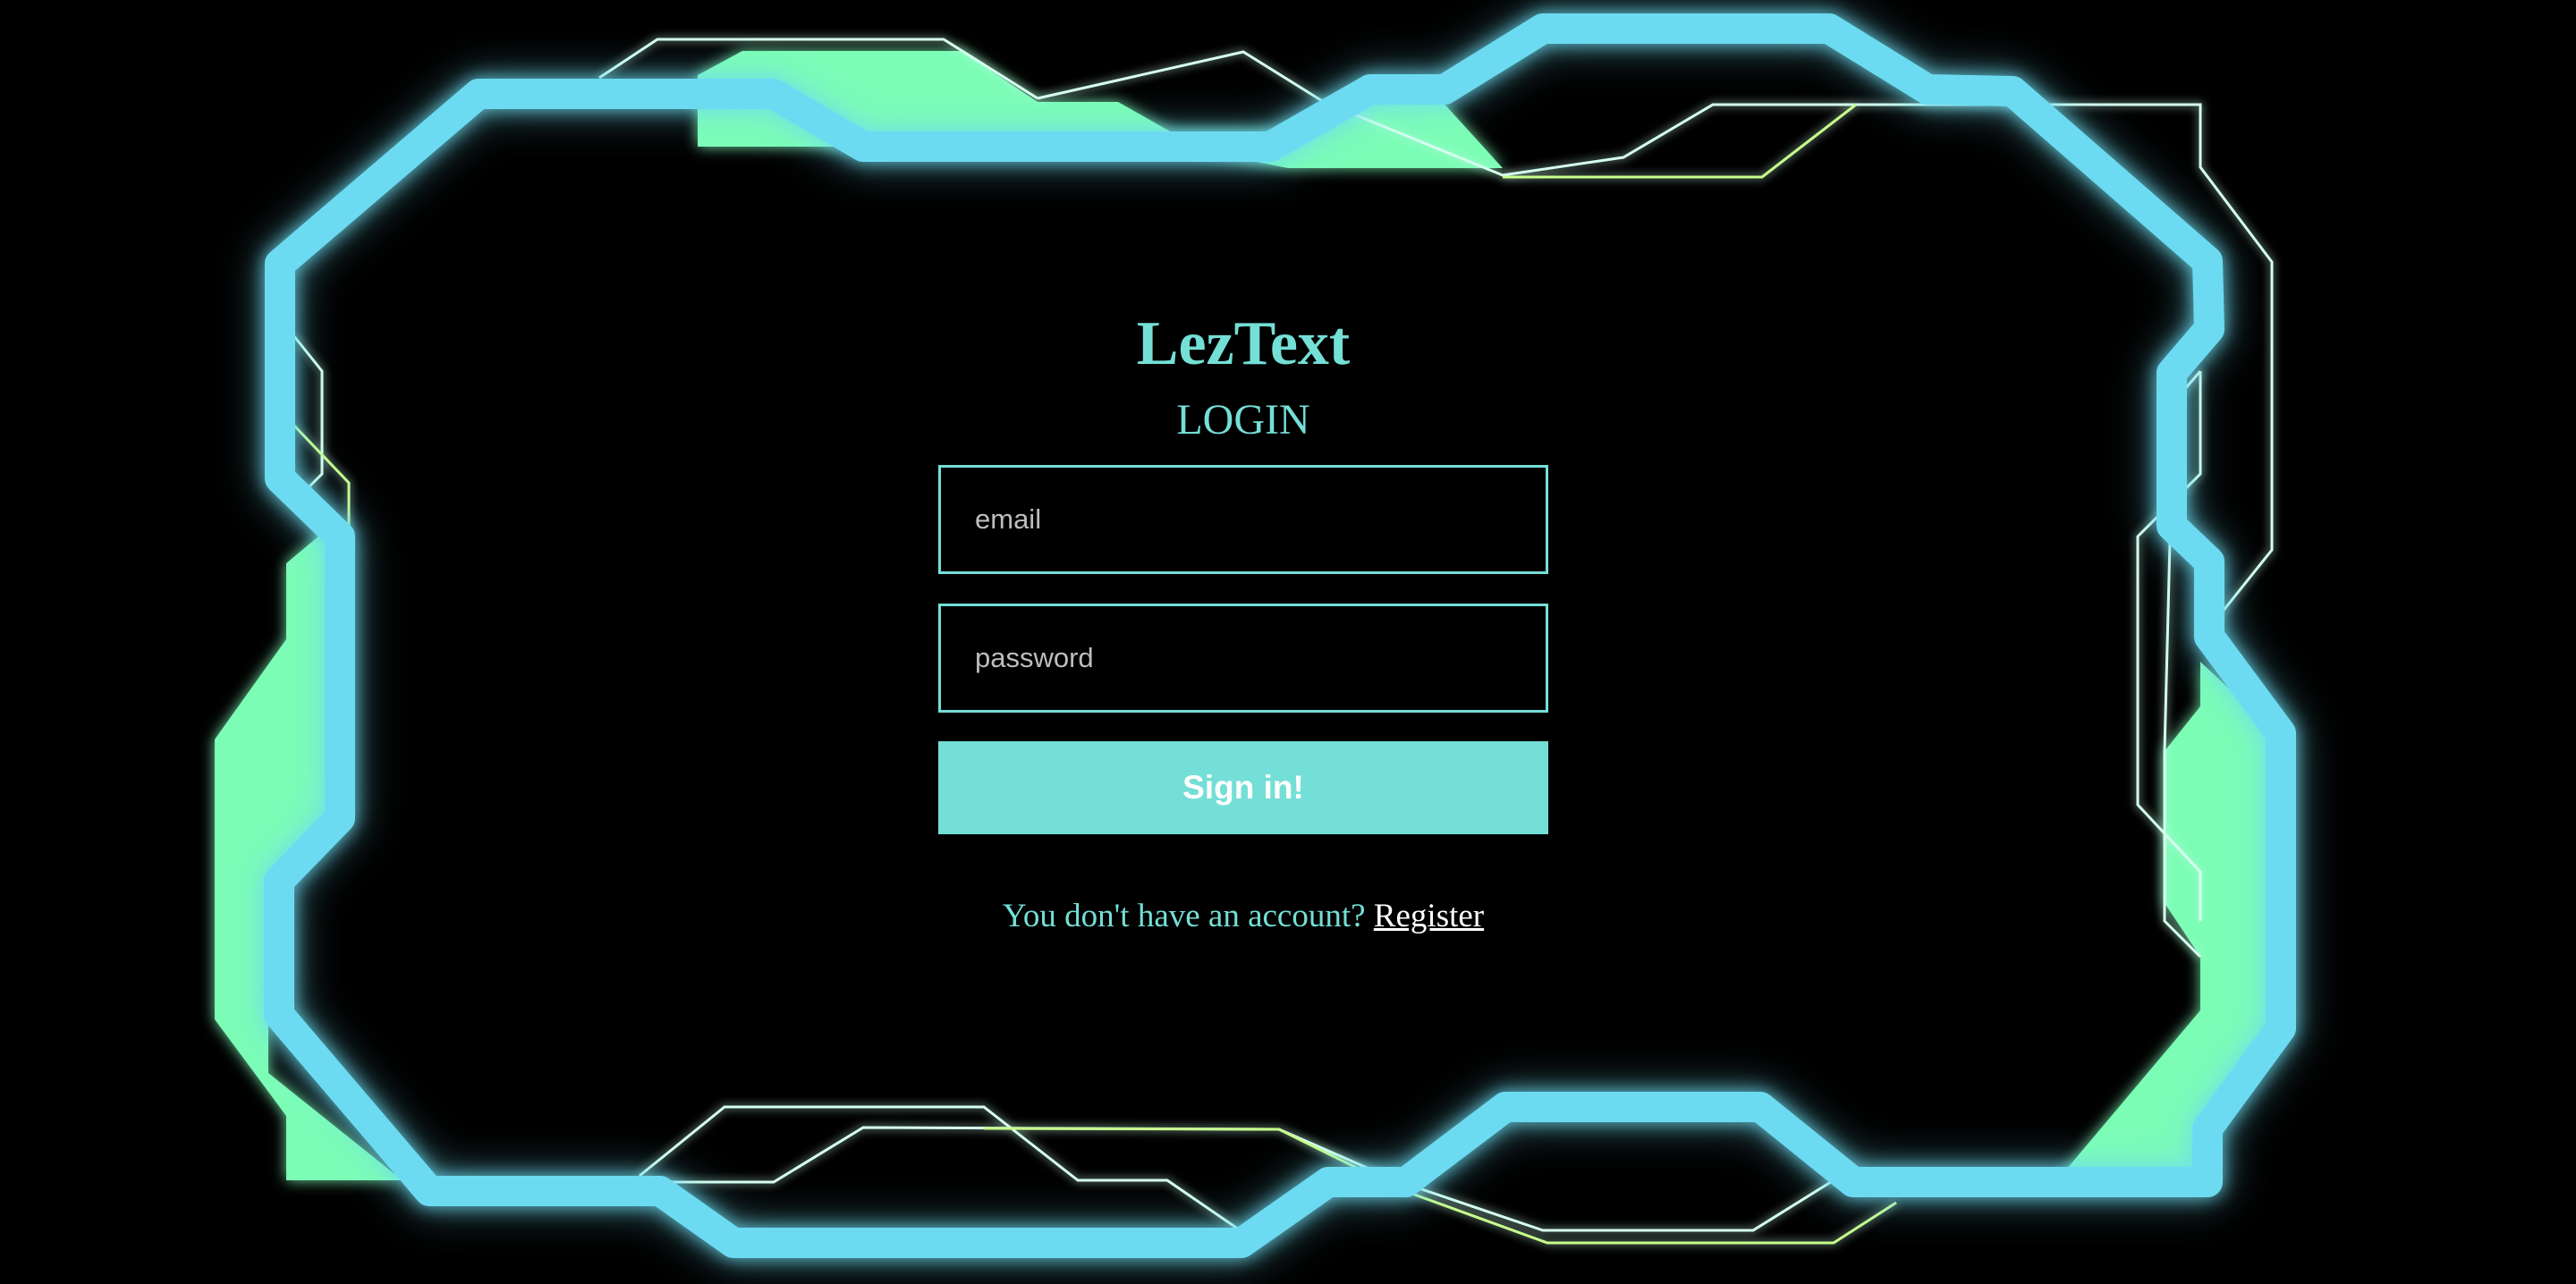  Describe the element at coordinates (1243, 519) in the screenshot. I see `email-field` at that location.